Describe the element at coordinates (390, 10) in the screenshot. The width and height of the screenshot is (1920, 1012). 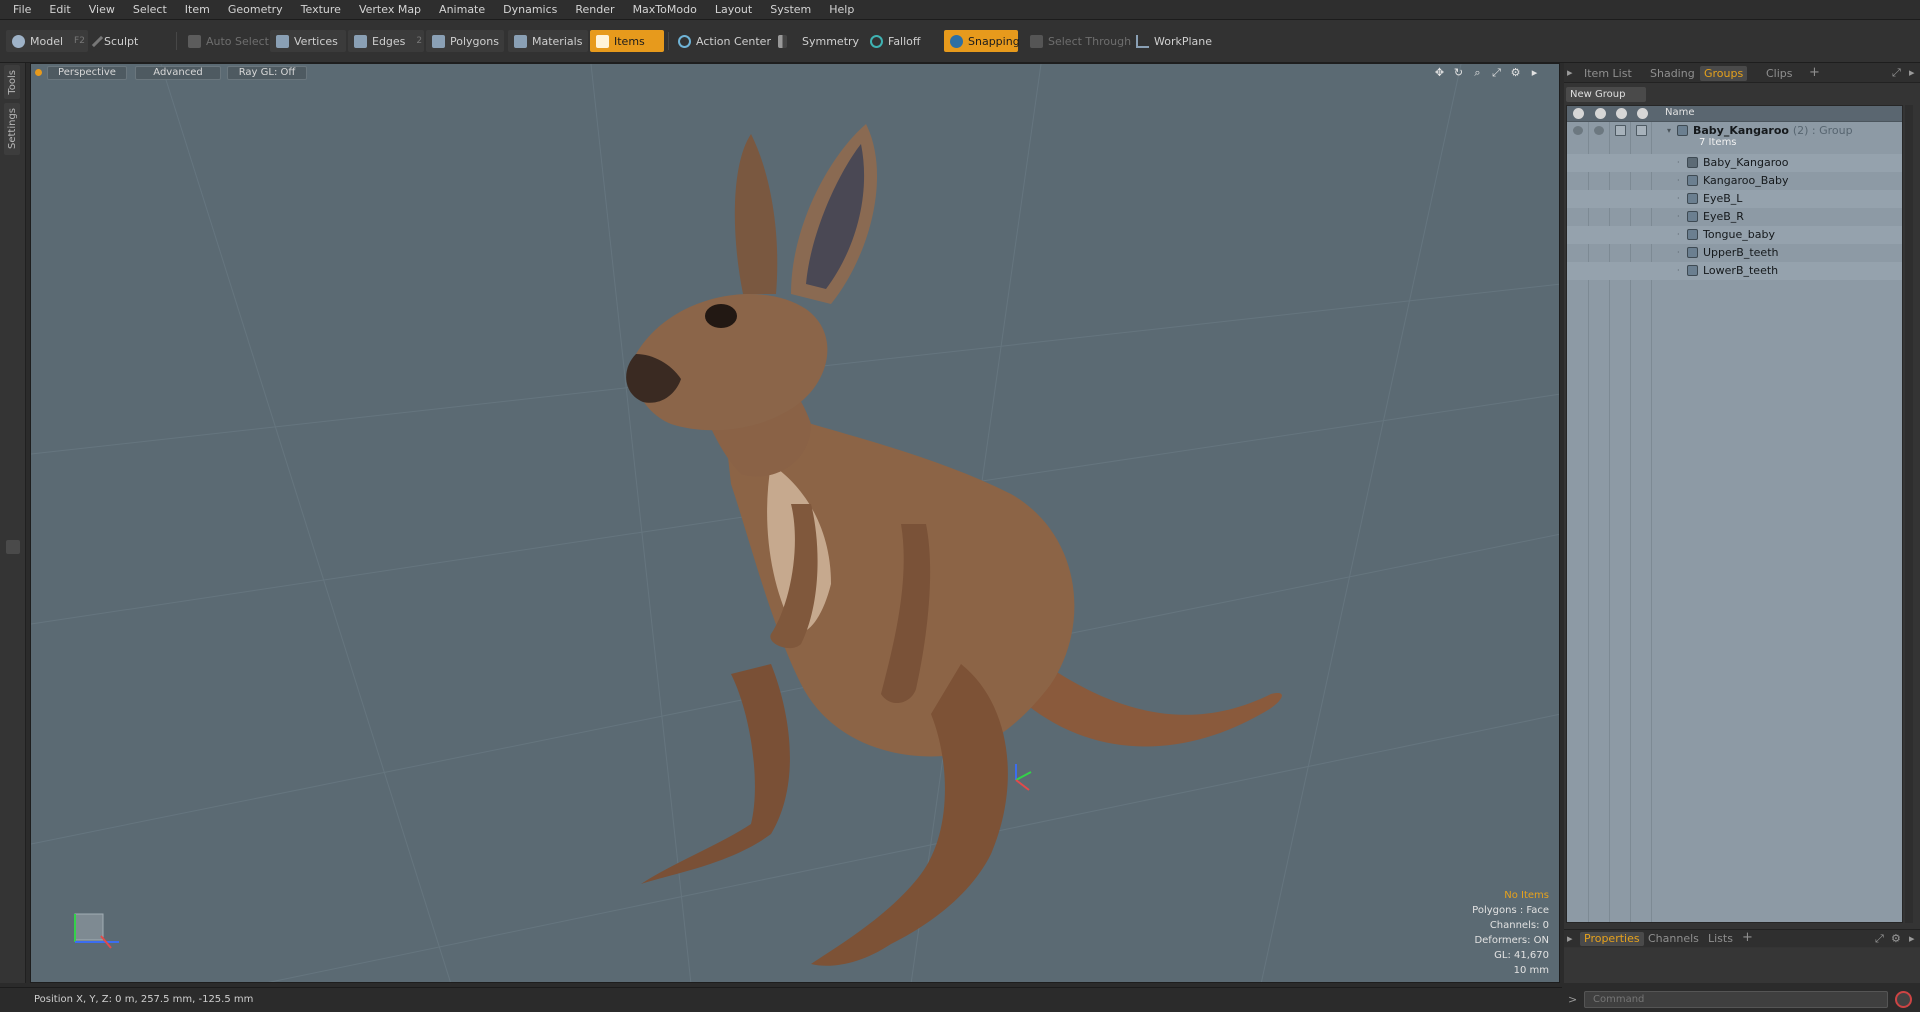
I see `menu-vertex-map: Vertex Map` at that location.